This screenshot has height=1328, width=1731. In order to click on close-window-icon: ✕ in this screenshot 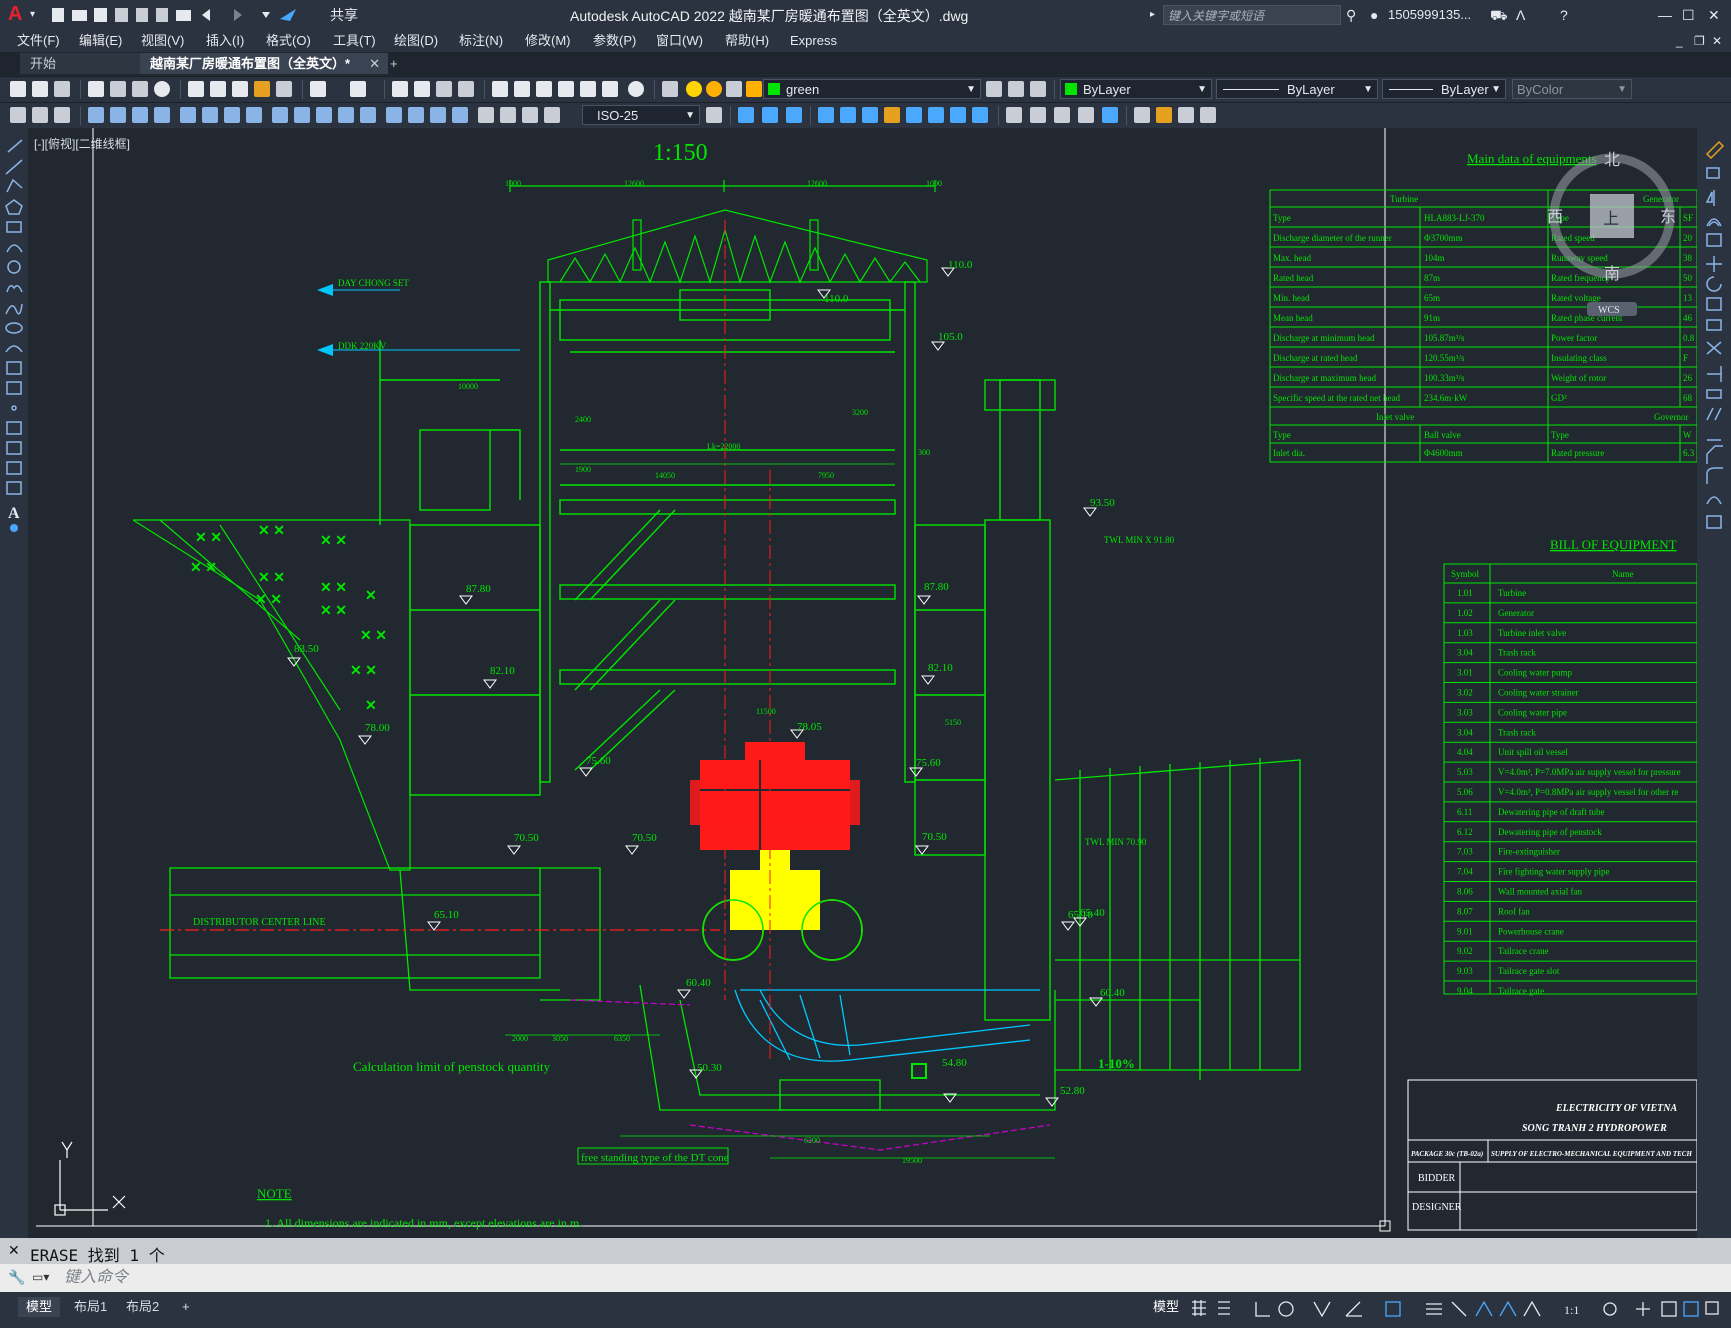, I will do `click(1714, 15)`.